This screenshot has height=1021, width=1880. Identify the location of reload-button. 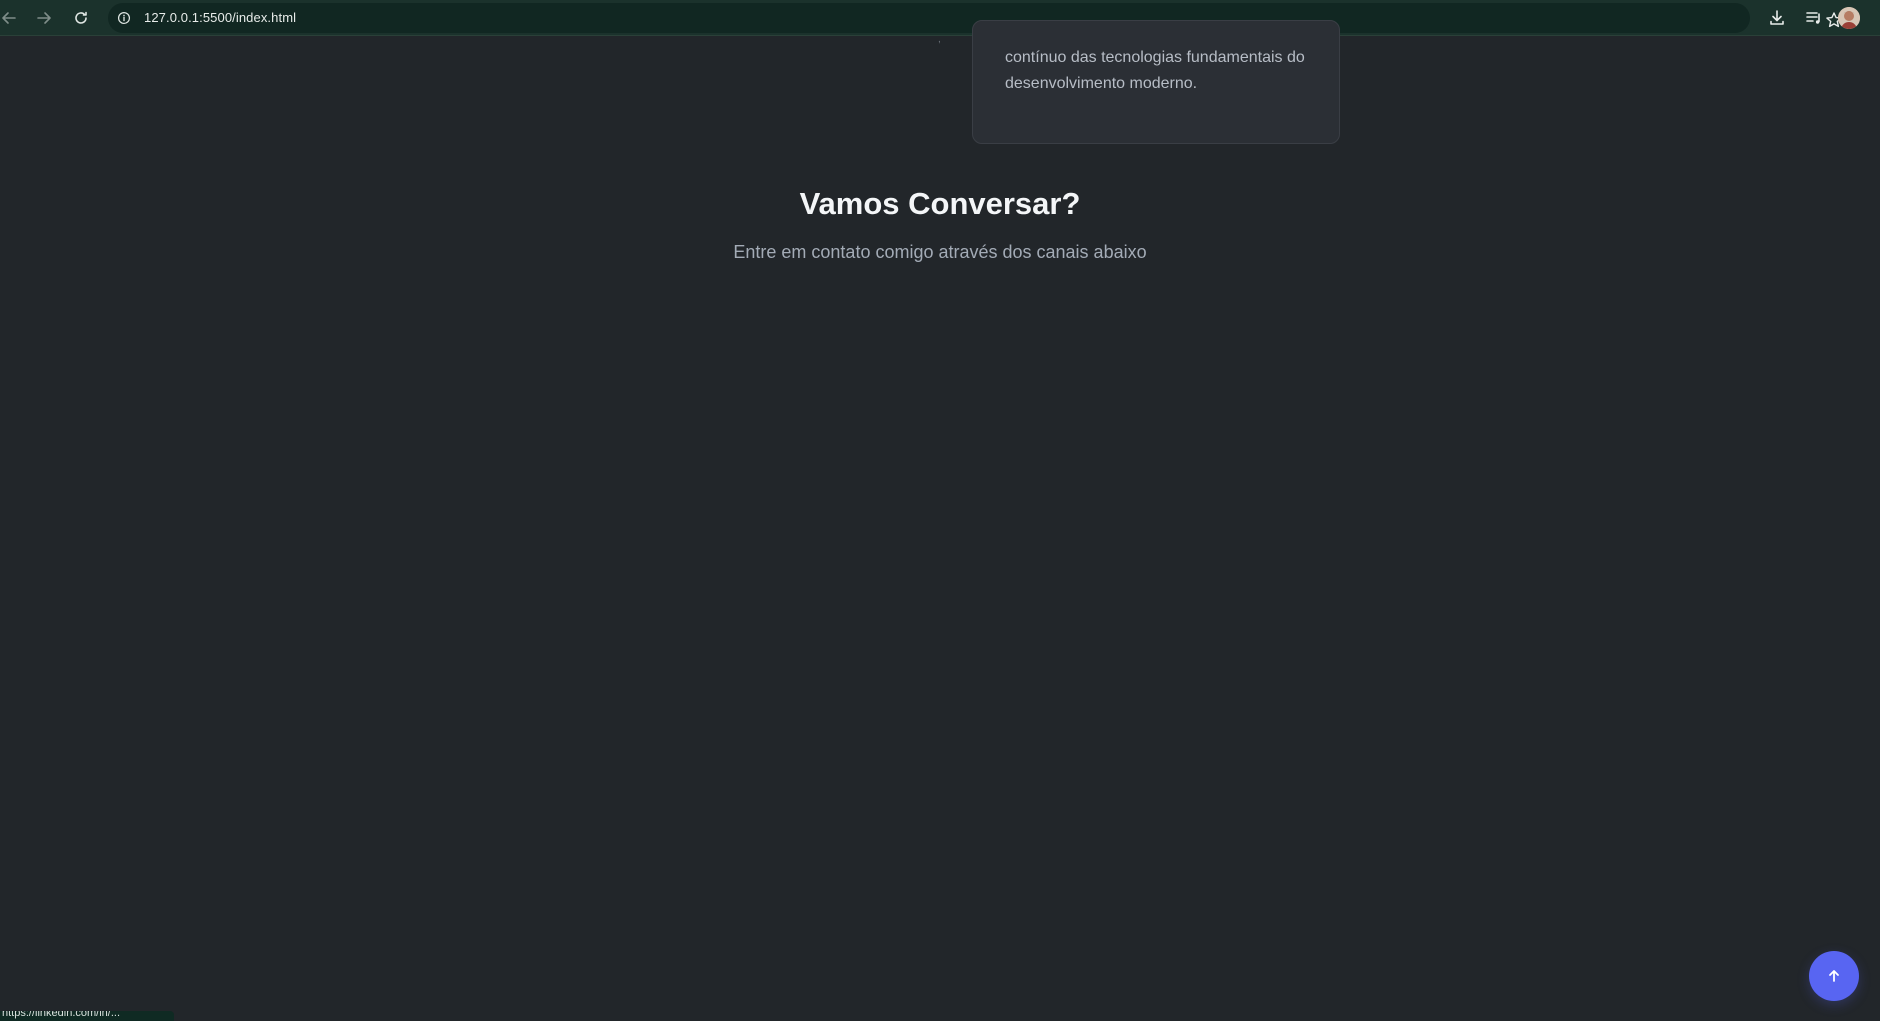
(81, 18).